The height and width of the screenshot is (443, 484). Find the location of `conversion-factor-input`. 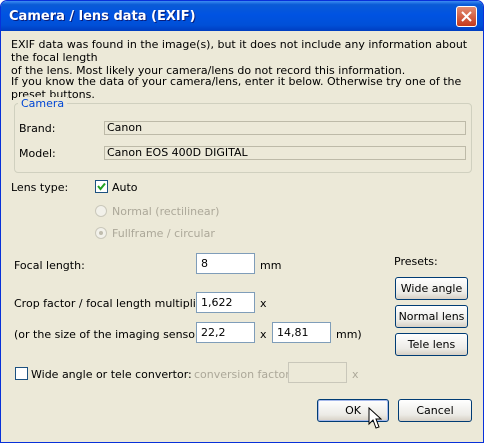

conversion-factor-input is located at coordinates (317, 372).